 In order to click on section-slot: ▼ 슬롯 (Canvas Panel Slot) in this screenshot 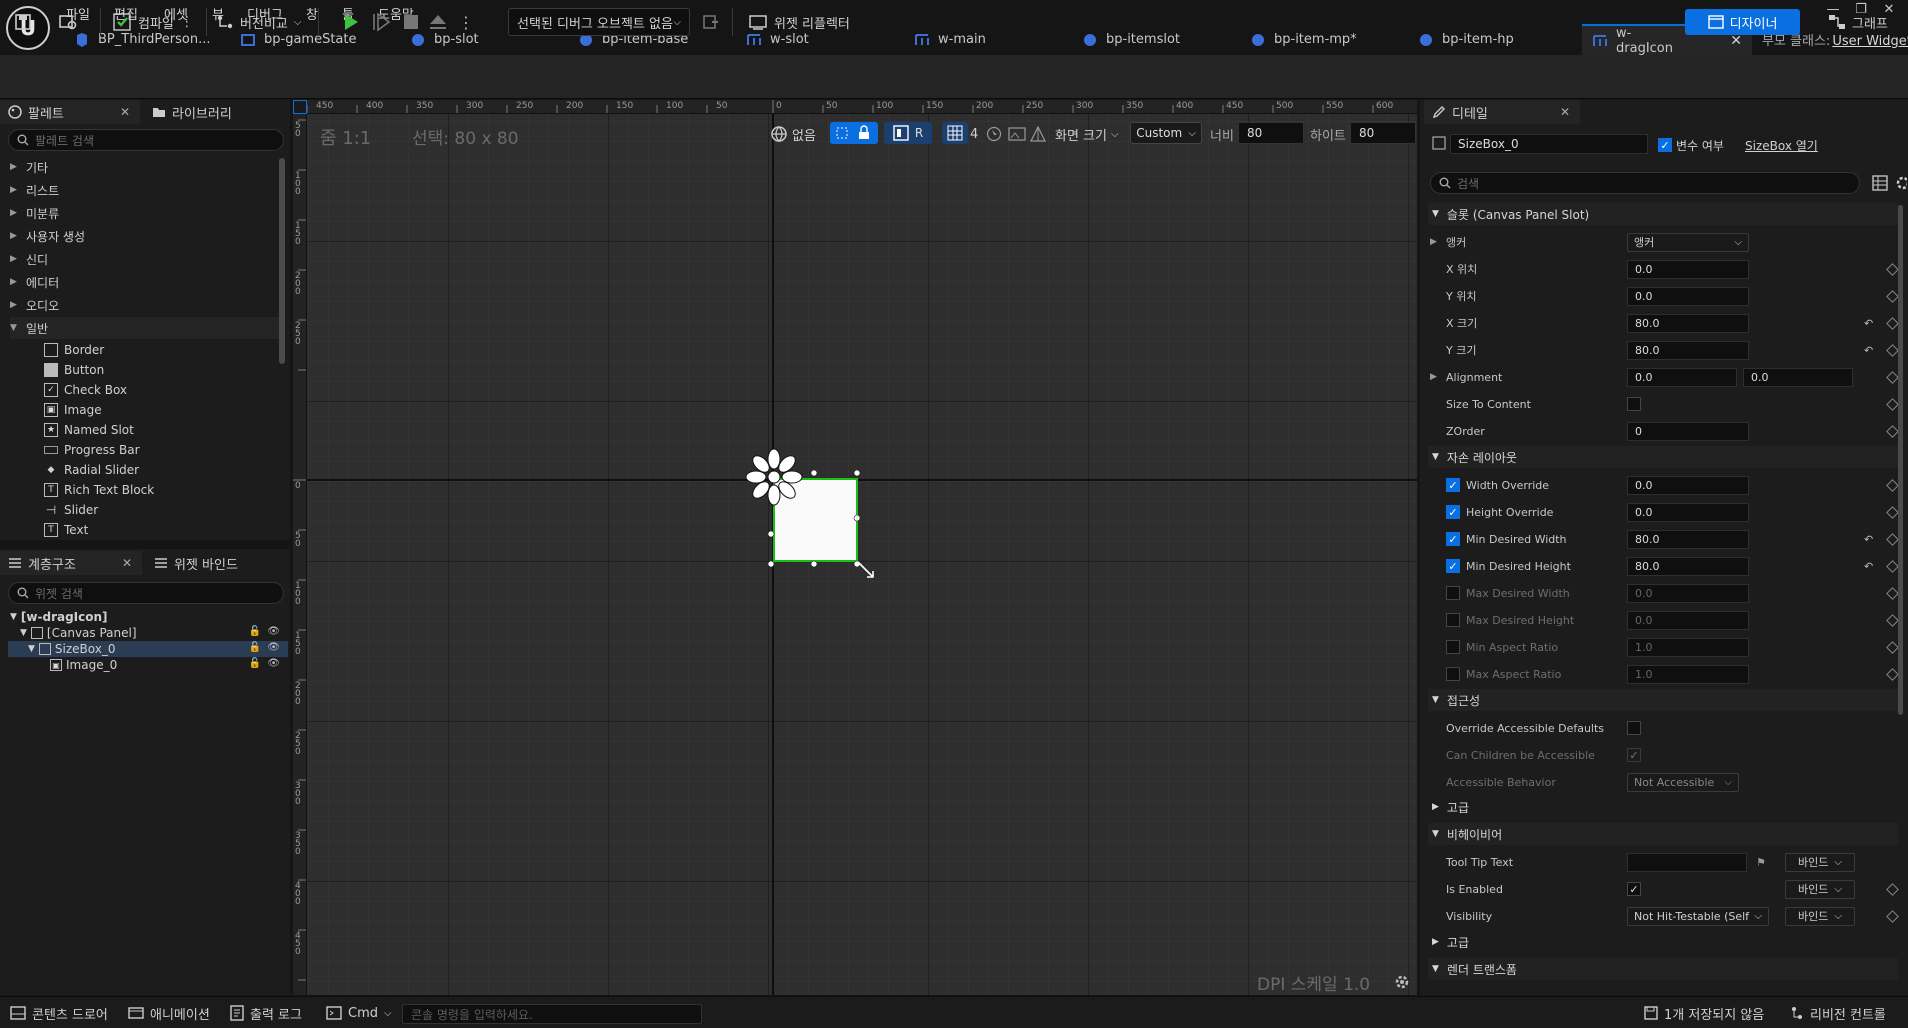, I will do `click(1663, 214)`.